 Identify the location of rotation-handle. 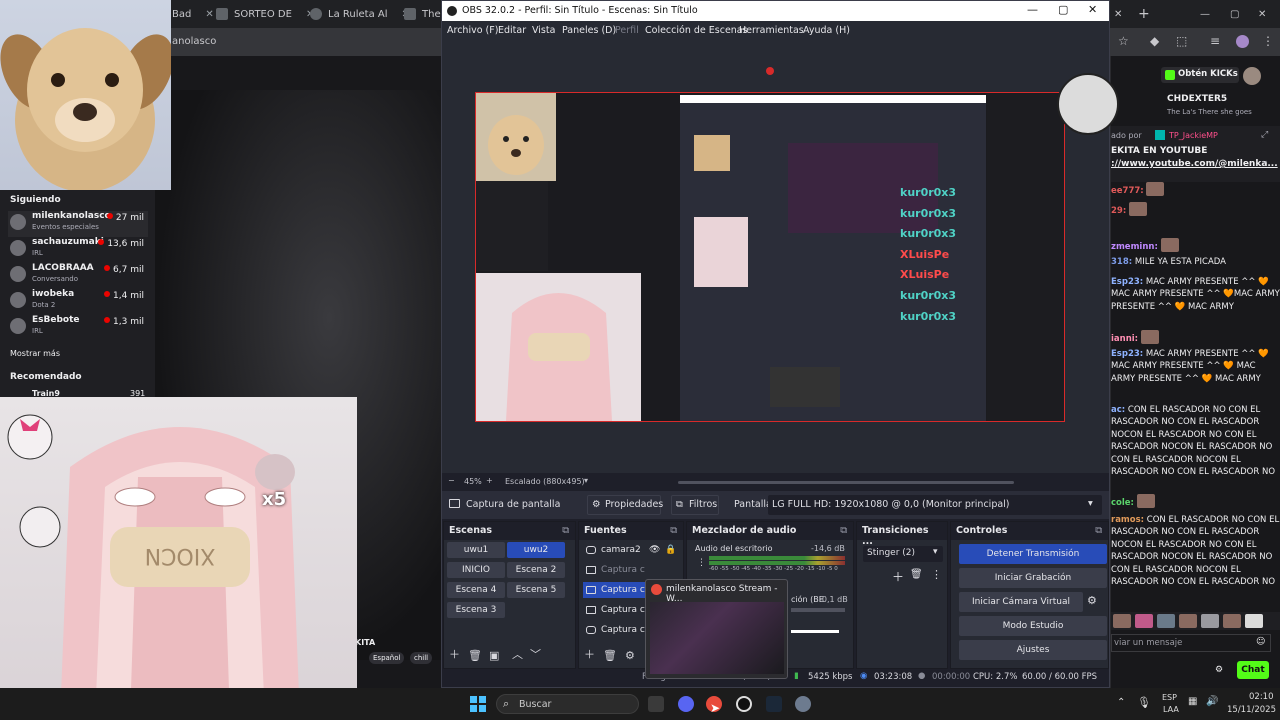
(770, 71).